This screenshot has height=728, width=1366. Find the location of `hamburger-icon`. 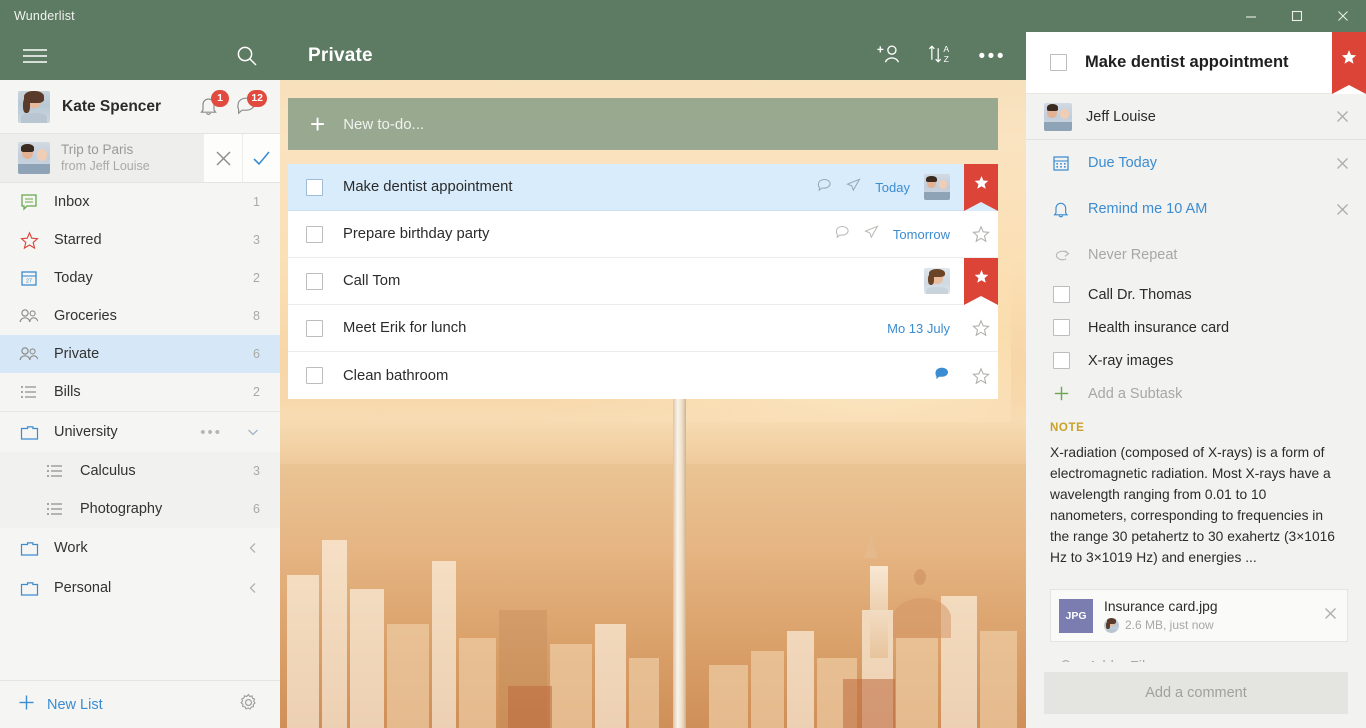

hamburger-icon is located at coordinates (35, 56).